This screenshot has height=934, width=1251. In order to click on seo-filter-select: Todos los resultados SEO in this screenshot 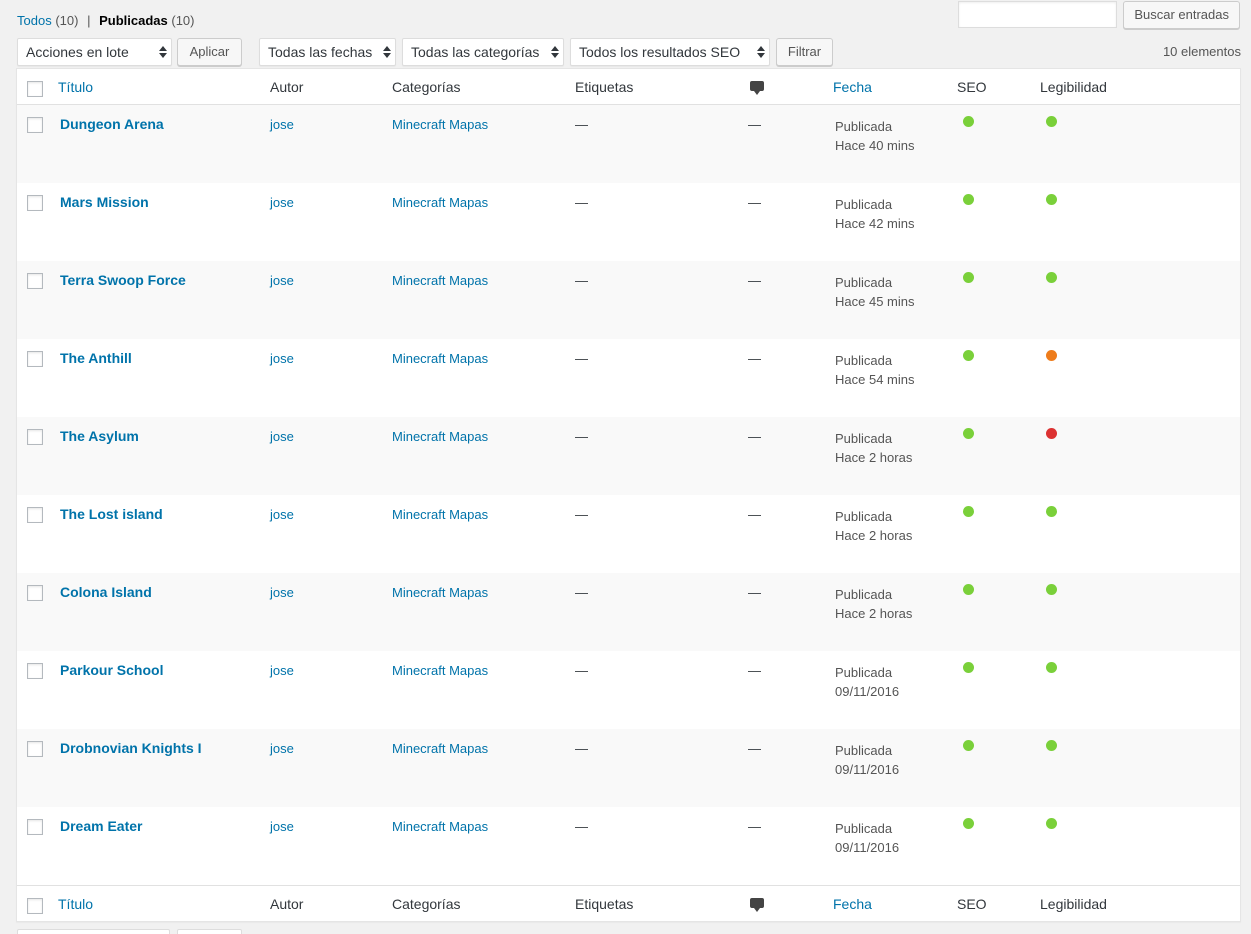, I will do `click(670, 52)`.